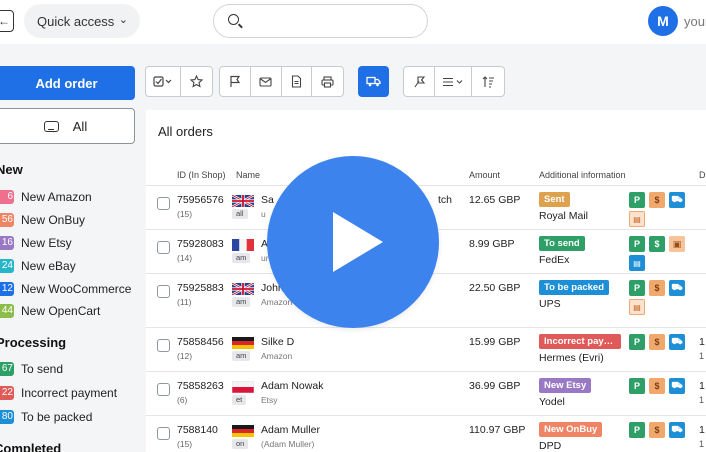  What do you see at coordinates (200, 200) in the screenshot?
I see `order-id: 75956576` at bounding box center [200, 200].